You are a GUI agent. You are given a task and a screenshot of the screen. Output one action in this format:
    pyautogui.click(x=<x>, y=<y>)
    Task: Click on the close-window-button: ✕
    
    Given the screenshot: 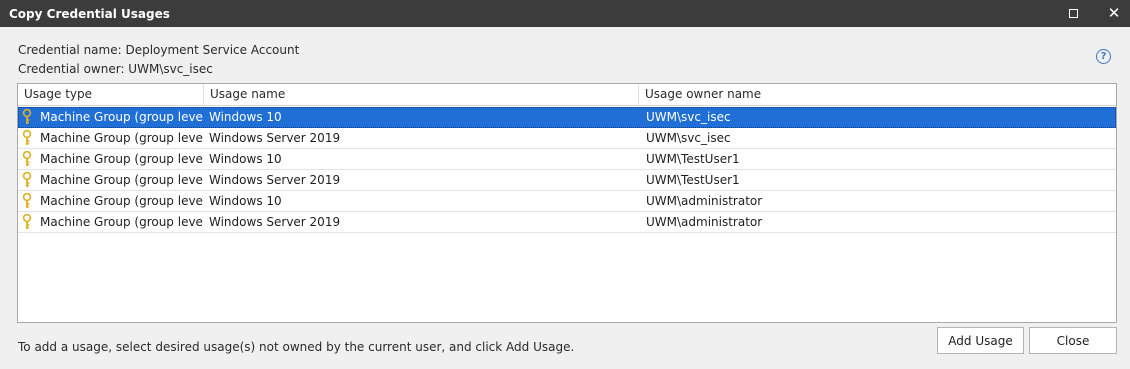 What is the action you would take?
    pyautogui.click(x=1112, y=13)
    